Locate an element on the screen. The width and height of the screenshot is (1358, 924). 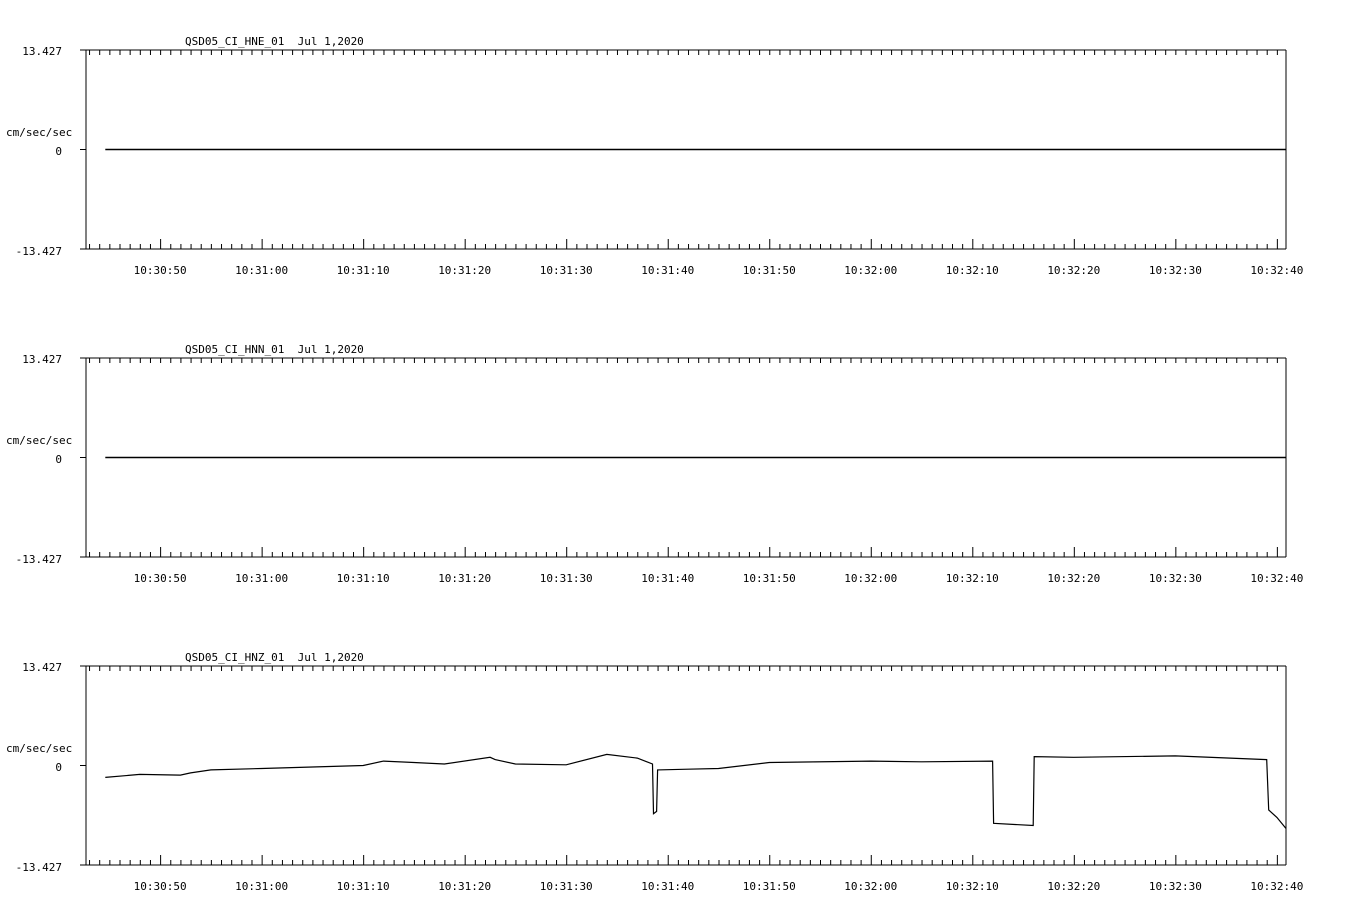
series-line is located at coordinates (696, 791).